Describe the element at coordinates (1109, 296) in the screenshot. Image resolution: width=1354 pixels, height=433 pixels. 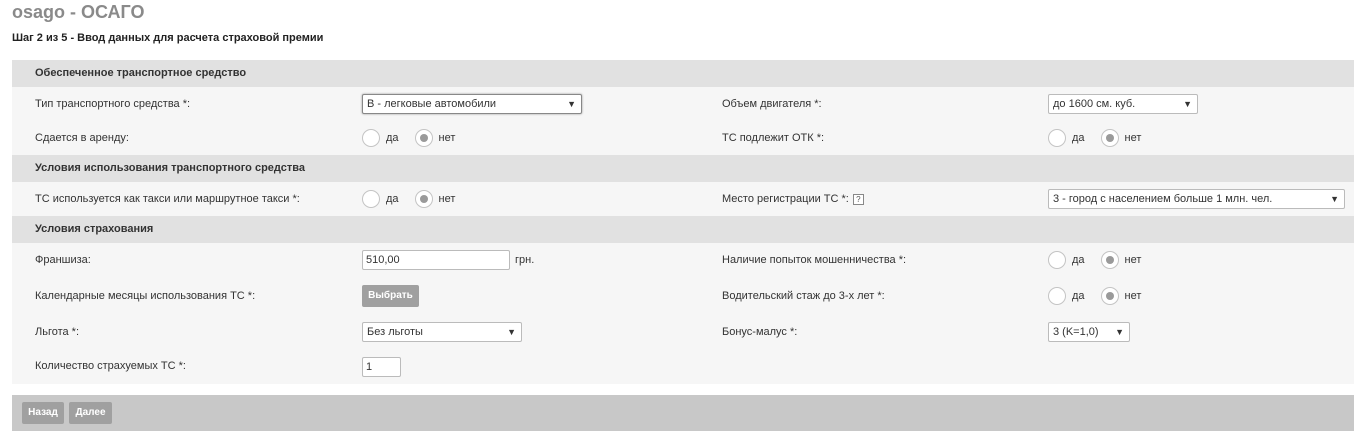
I see `experience-no-radio` at that location.